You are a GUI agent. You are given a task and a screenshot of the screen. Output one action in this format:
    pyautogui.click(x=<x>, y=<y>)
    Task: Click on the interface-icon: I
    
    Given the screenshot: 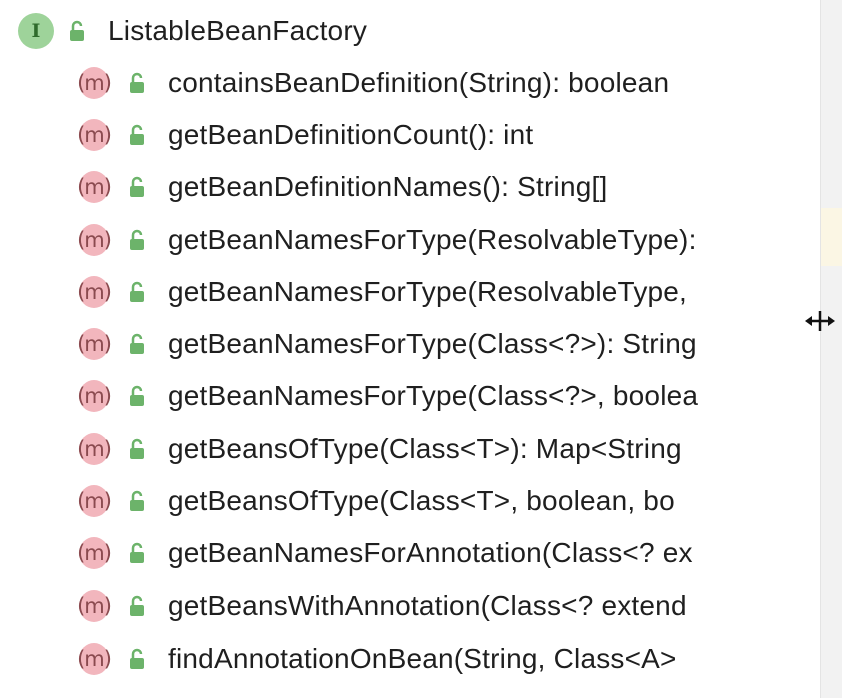 What is the action you would take?
    pyautogui.click(x=36, y=31)
    